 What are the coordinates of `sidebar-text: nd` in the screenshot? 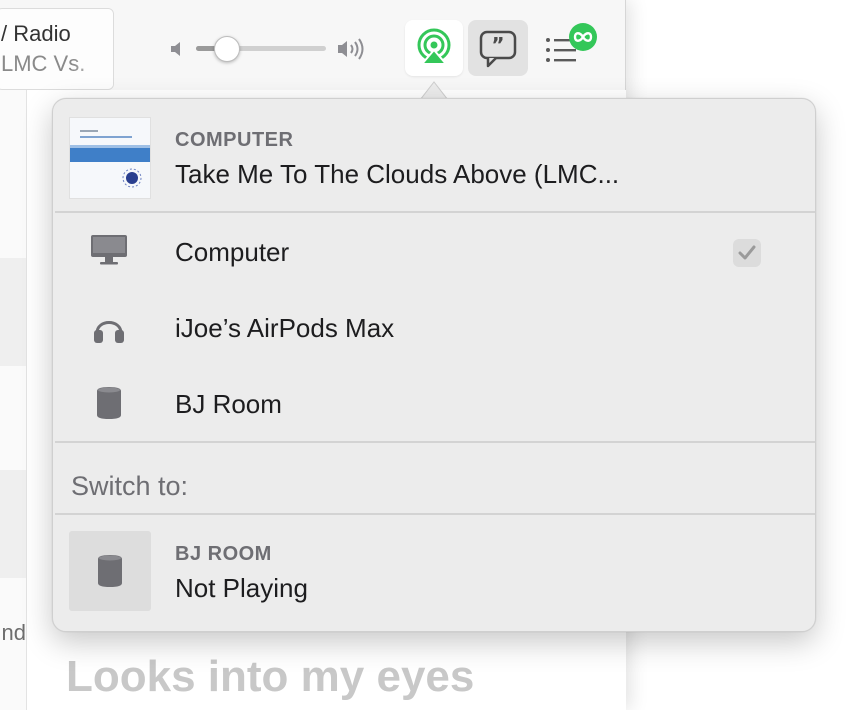 It's located at (13, 632).